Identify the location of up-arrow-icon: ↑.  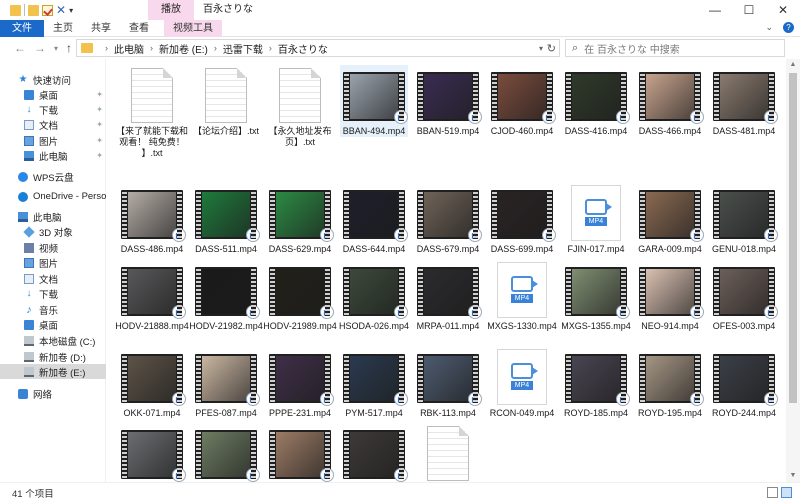
(69, 48).